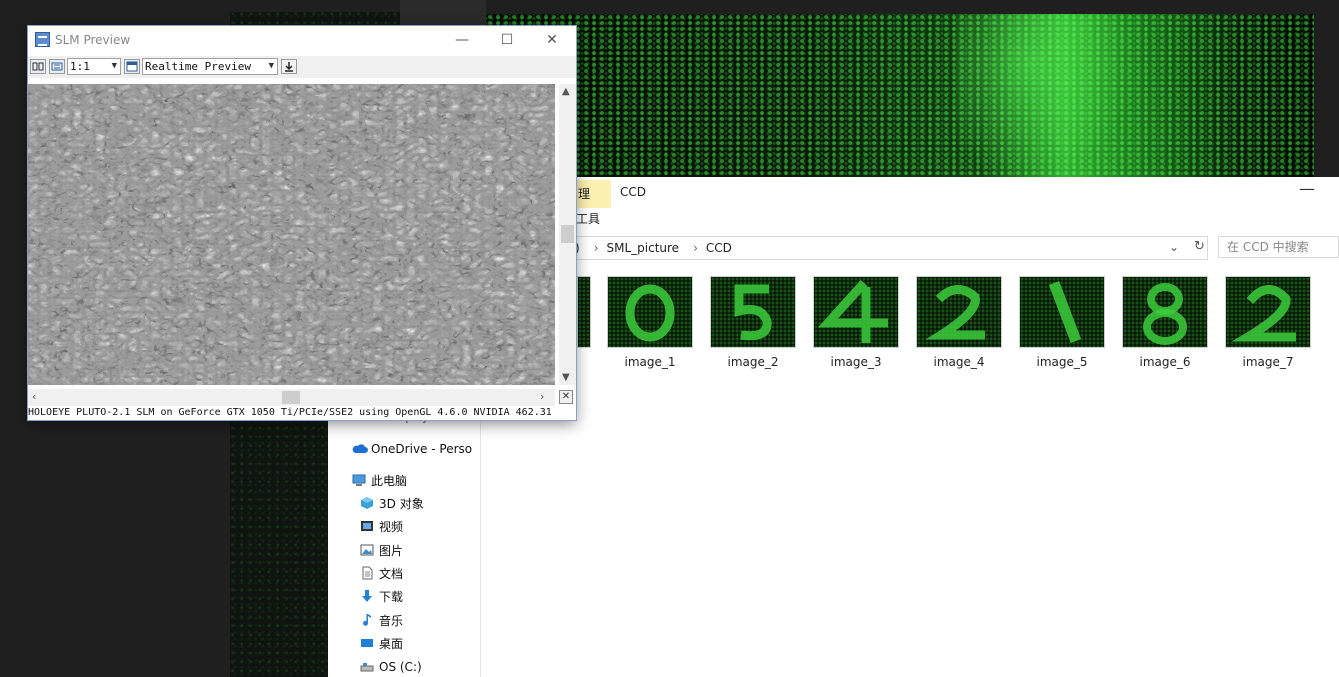 The height and width of the screenshot is (677, 1339). What do you see at coordinates (381, 643) in the screenshot?
I see `nav-item-desktop: 桌面` at bounding box center [381, 643].